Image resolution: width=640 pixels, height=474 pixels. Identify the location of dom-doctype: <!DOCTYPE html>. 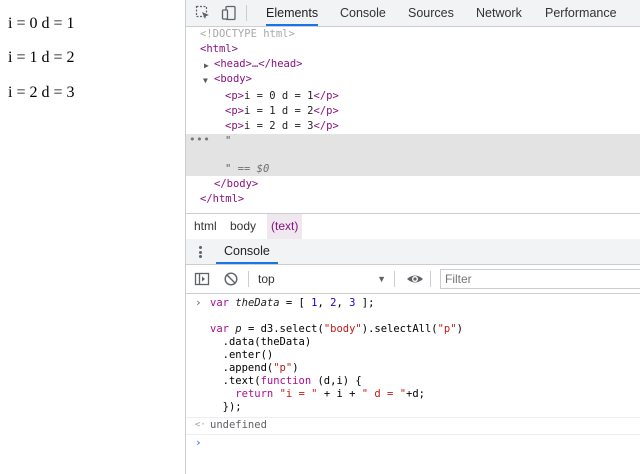
(247, 34).